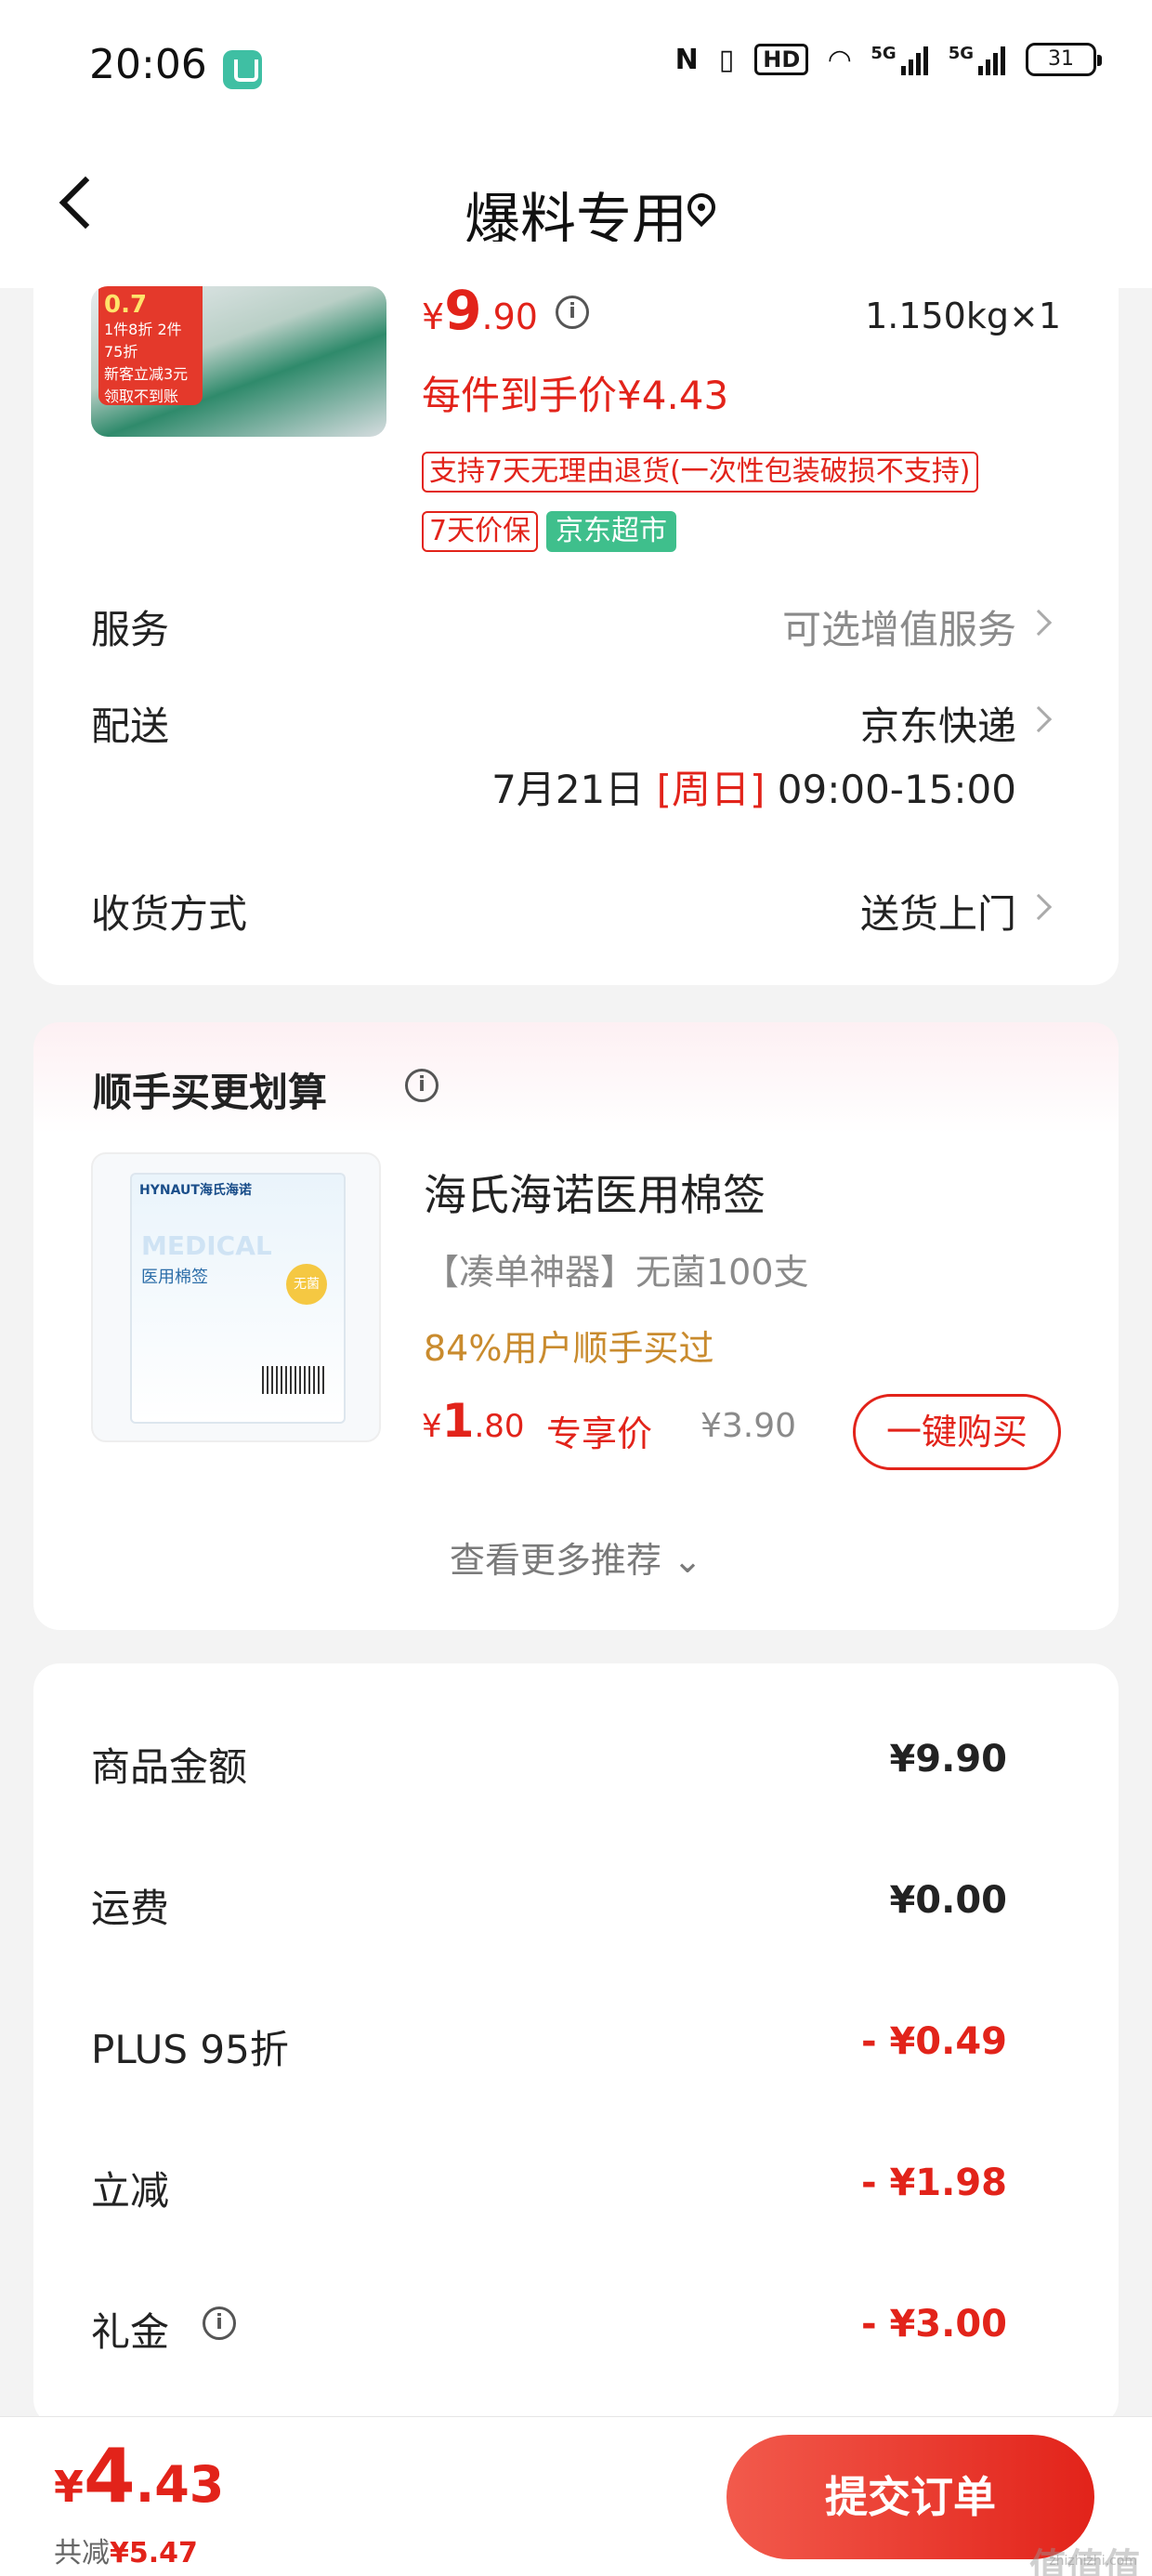 The height and width of the screenshot is (2576, 1152). What do you see at coordinates (306, 1284) in the screenshot?
I see `pkg-badge: 无菌` at bounding box center [306, 1284].